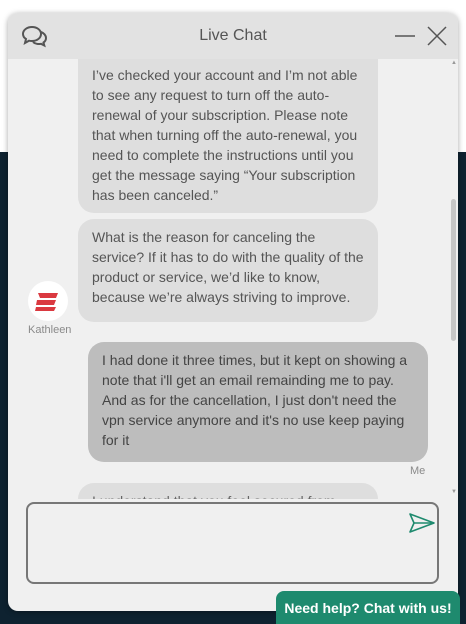 The height and width of the screenshot is (624, 466). I want to click on user-label: Me, so click(418, 471).